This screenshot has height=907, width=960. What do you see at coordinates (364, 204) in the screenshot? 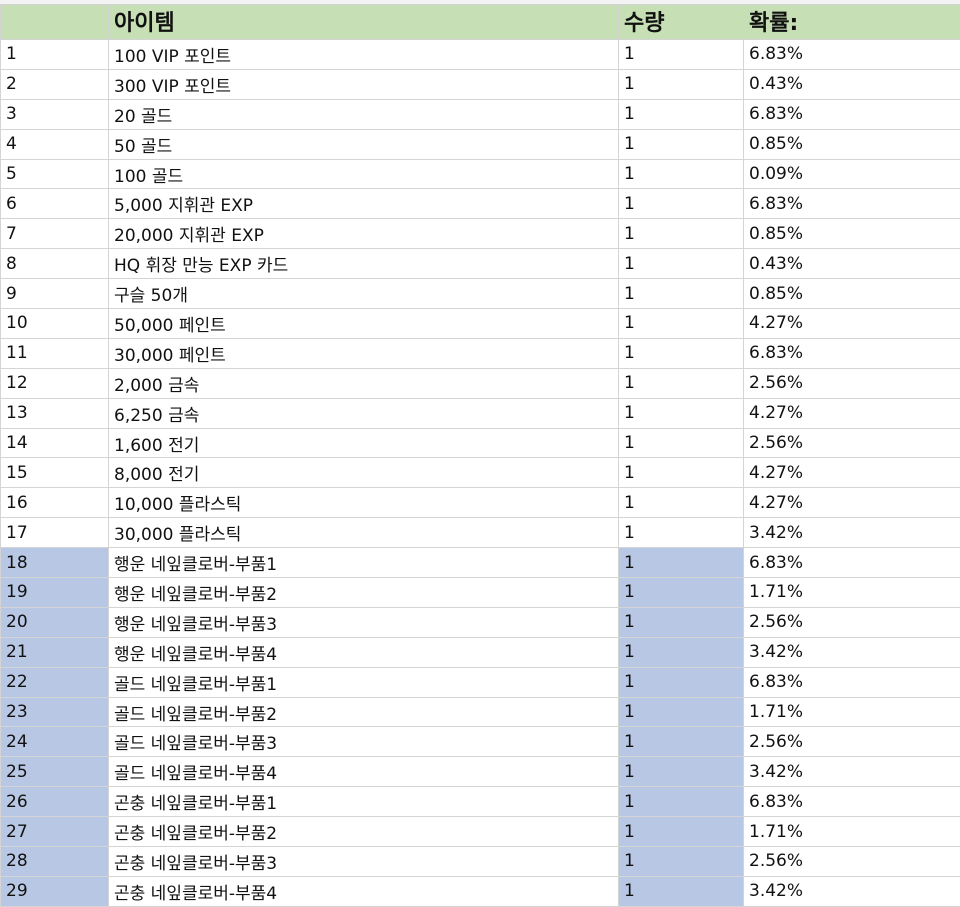
I see `item-name-cell: 5,000 지휘관 EXP` at bounding box center [364, 204].